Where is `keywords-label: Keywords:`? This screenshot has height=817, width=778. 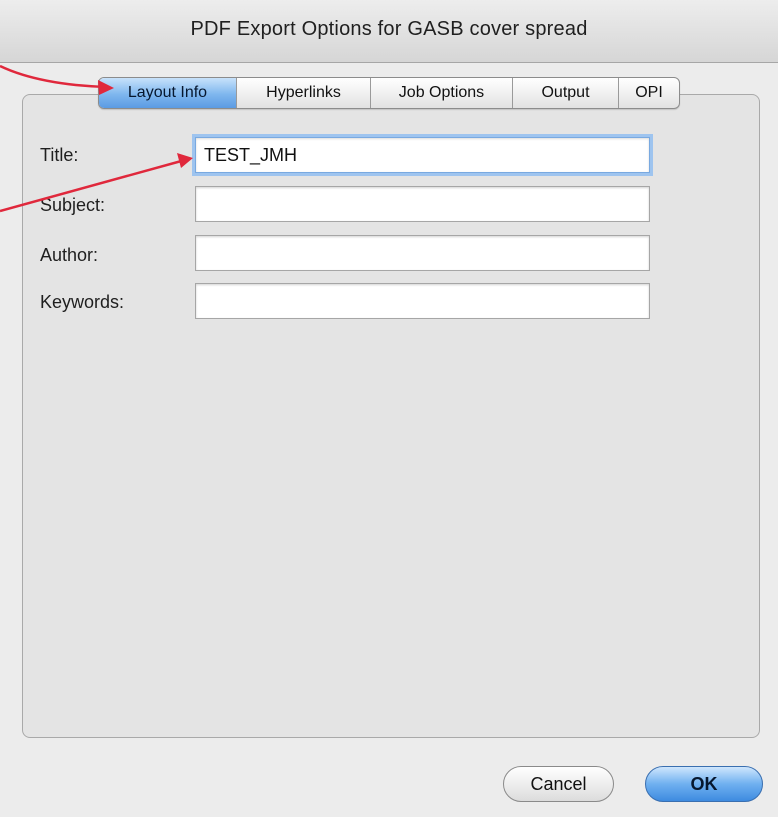 keywords-label: Keywords: is located at coordinates (82, 302).